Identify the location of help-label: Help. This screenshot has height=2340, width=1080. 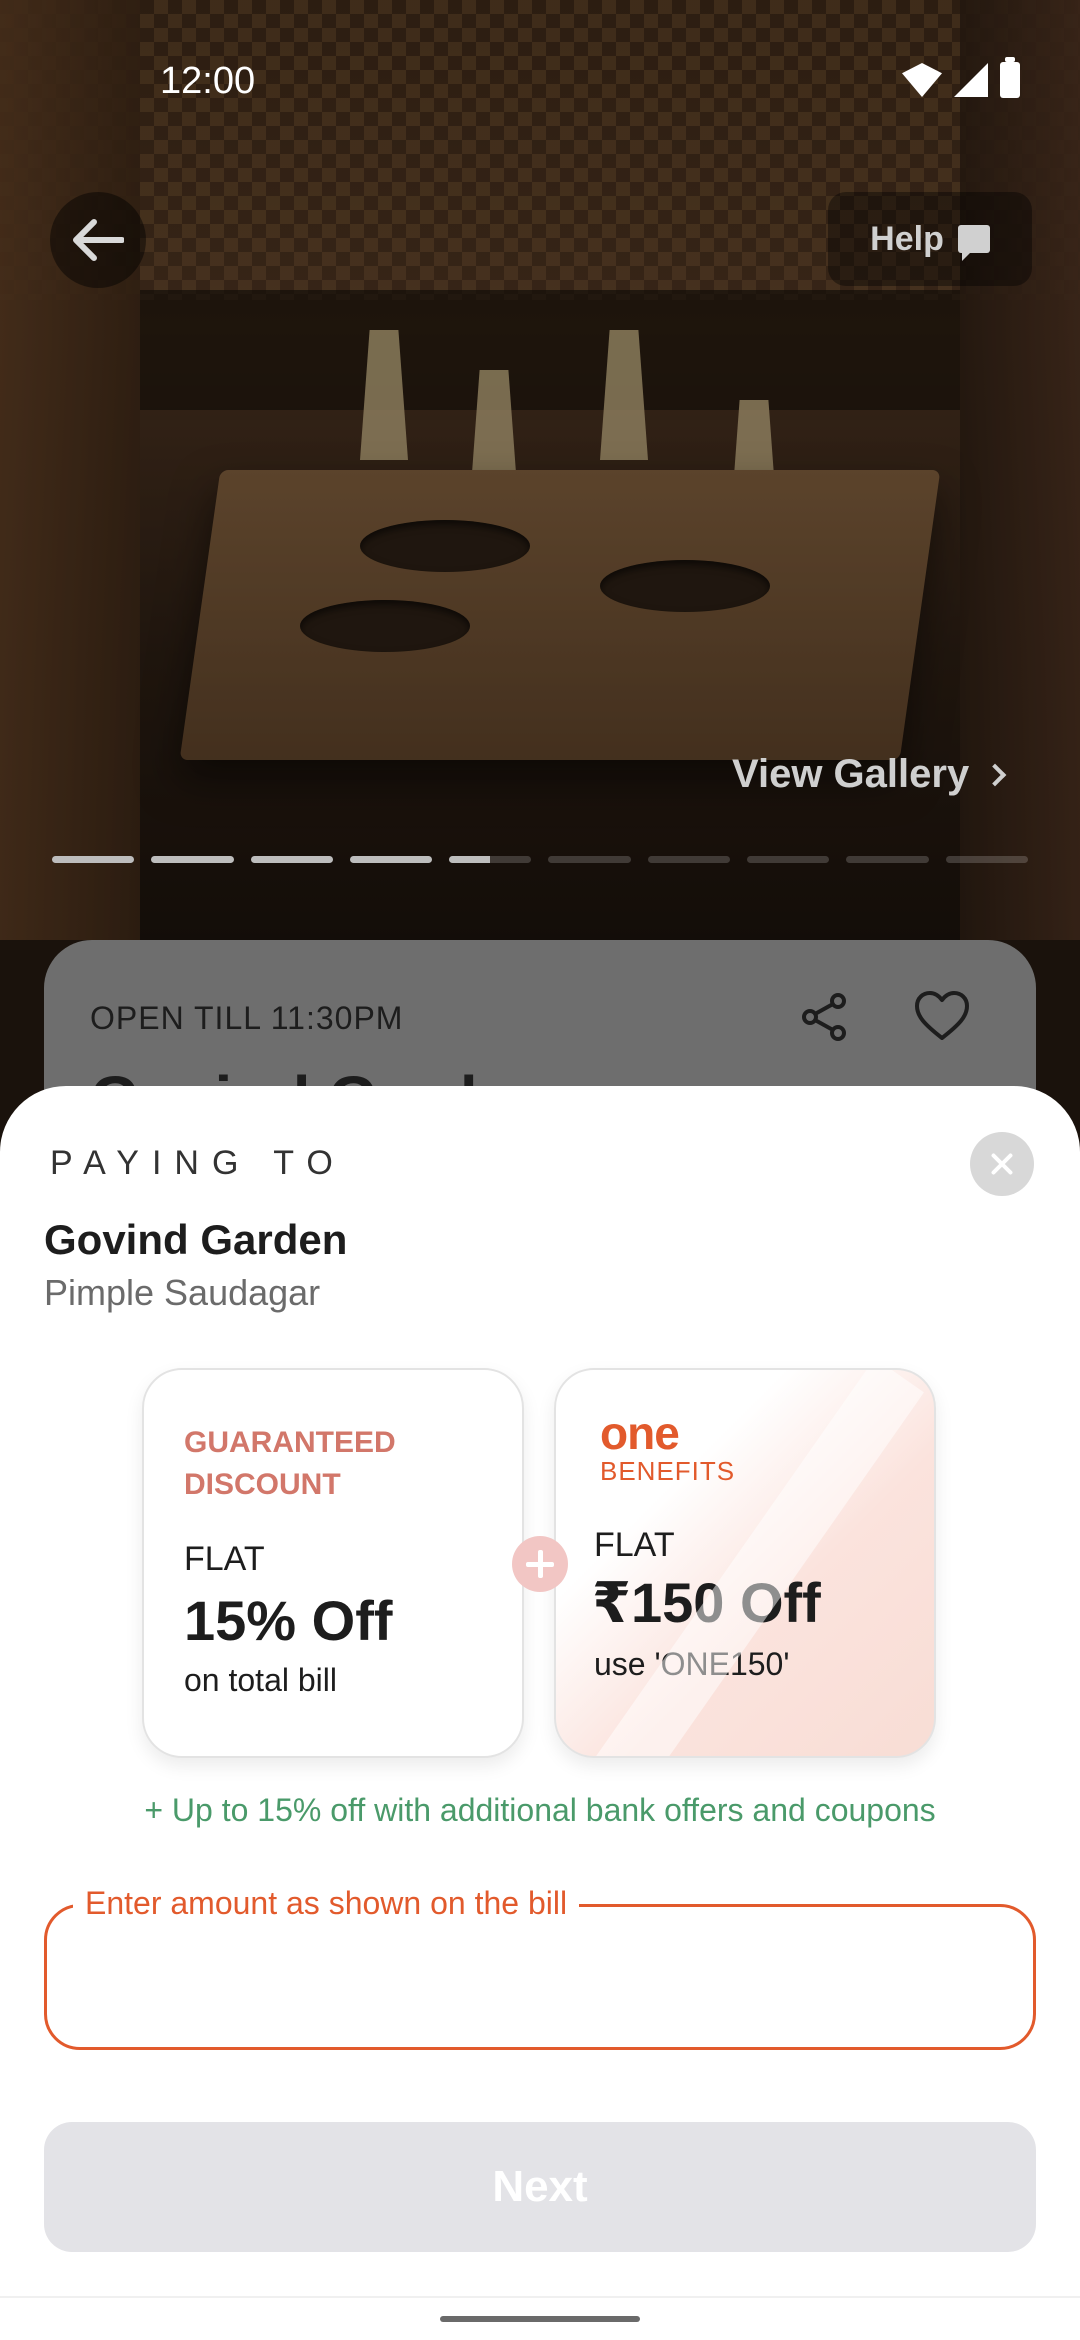
(907, 238).